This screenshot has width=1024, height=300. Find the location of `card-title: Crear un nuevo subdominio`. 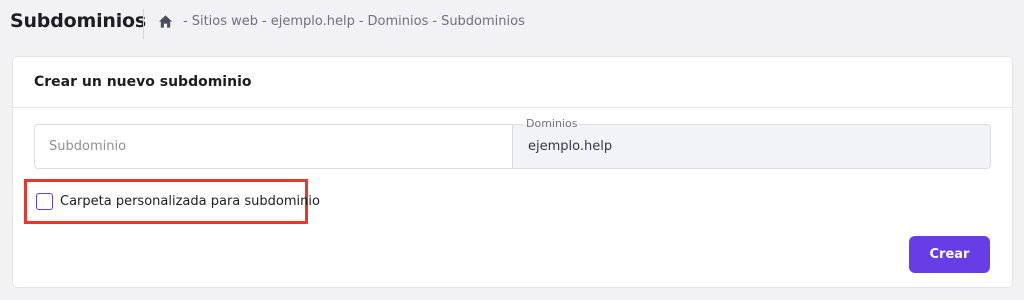

card-title: Crear un nuevo subdominio is located at coordinates (143, 82).